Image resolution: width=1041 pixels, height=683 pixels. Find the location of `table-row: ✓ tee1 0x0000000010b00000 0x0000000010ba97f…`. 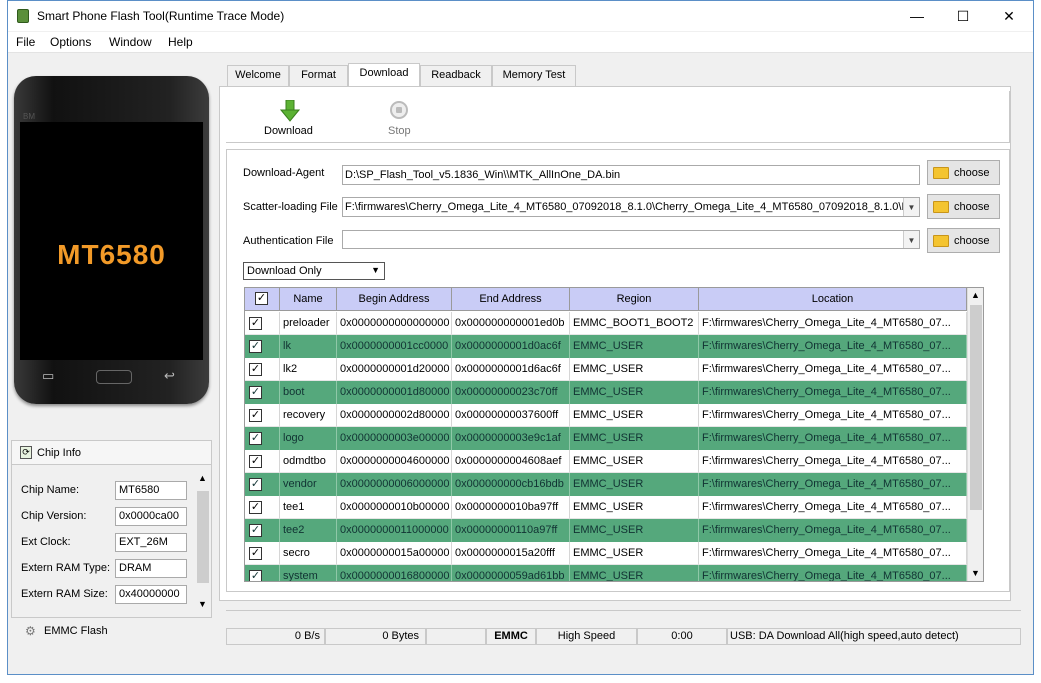

table-row: ✓ tee1 0x0000000010b00000 0x0000000010ba97f… is located at coordinates (606, 507).